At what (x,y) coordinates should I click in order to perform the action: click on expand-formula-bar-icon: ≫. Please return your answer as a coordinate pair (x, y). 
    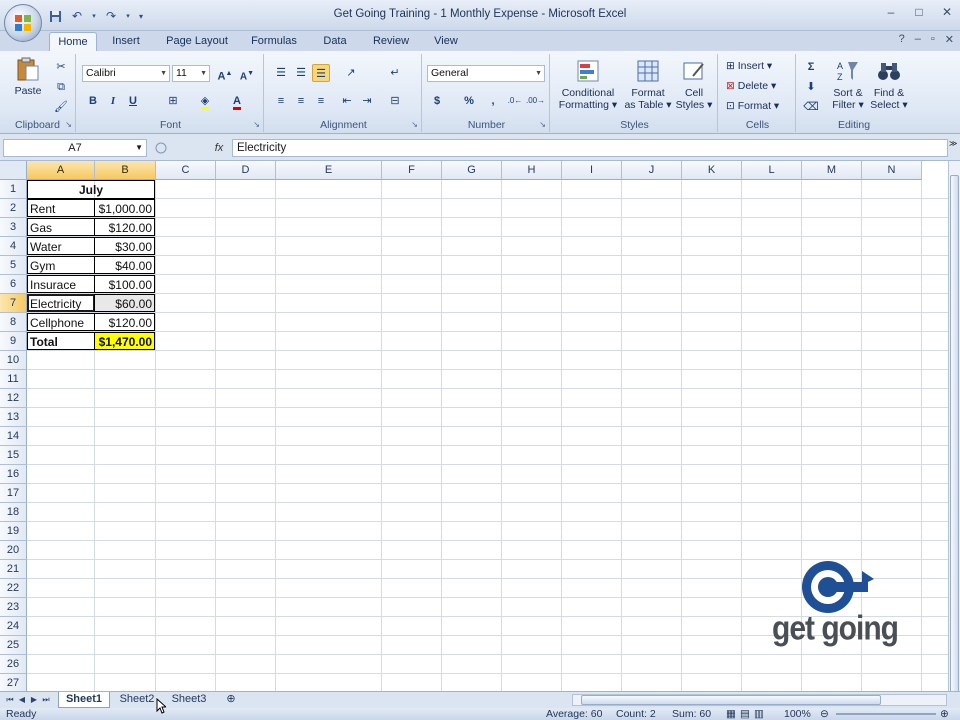
    Looking at the image, I should click on (954, 148).